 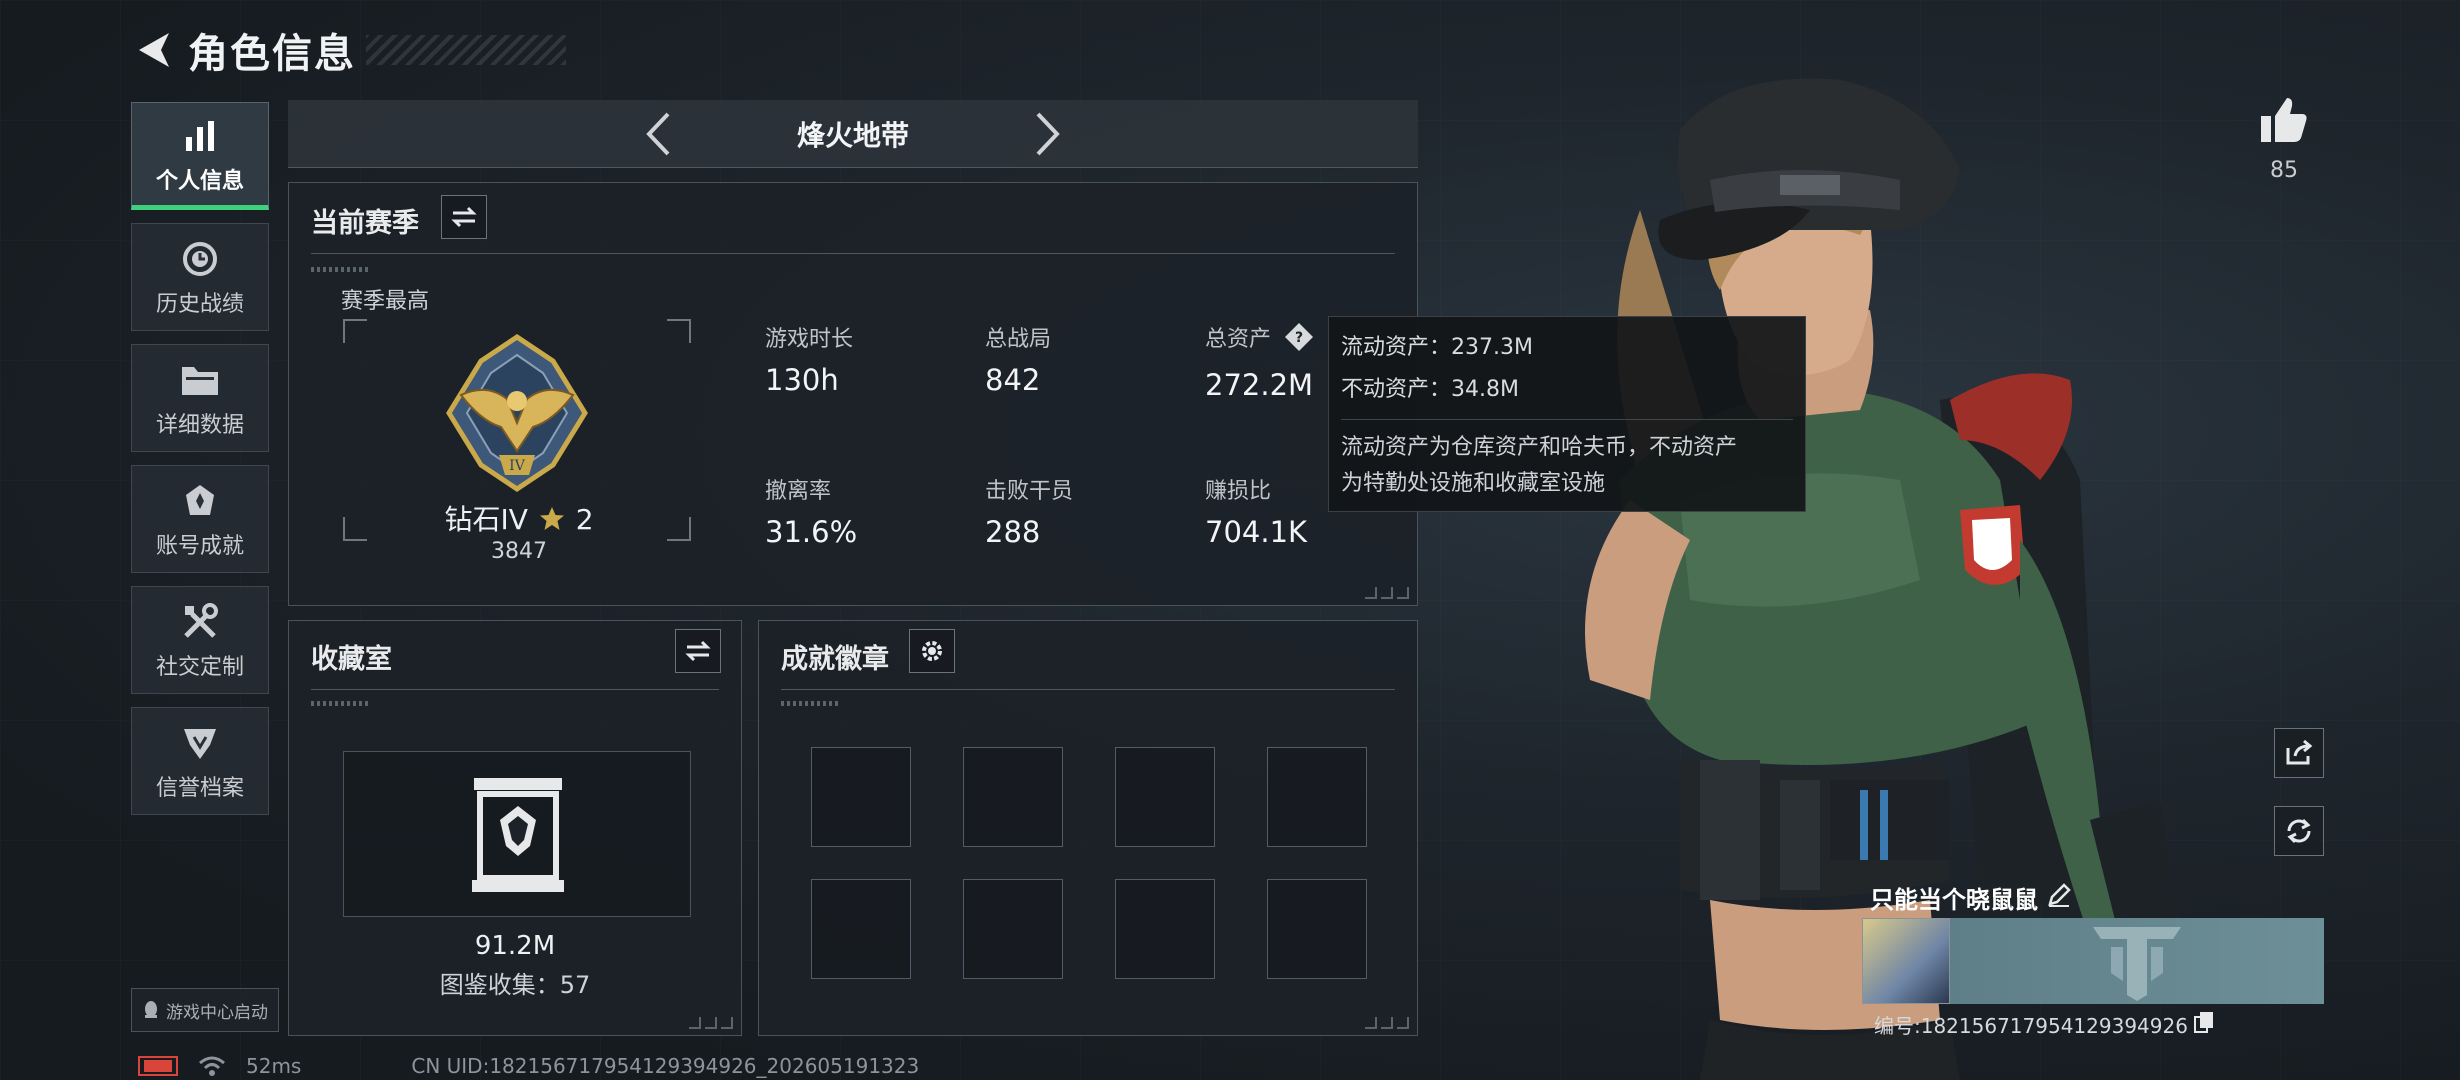 I want to click on rank-name-row: 钻石IV 2, so click(x=519, y=518).